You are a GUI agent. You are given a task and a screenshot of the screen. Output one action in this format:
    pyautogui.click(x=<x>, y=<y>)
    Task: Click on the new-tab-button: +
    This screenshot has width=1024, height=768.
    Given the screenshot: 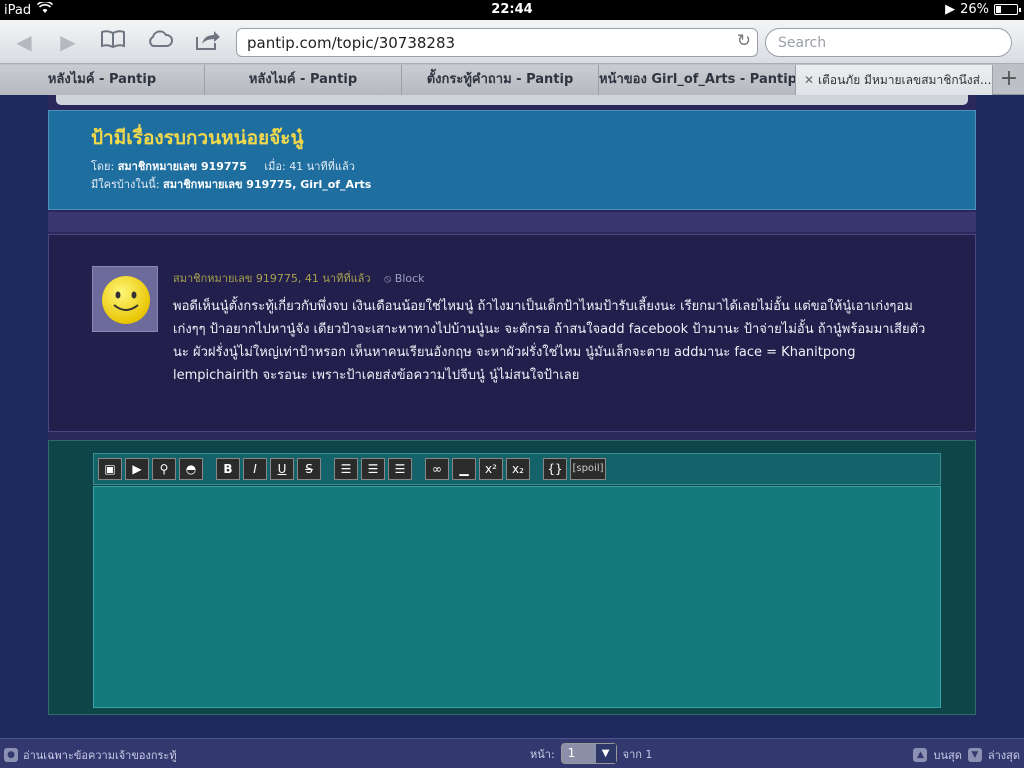 What is the action you would take?
    pyautogui.click(x=1009, y=80)
    